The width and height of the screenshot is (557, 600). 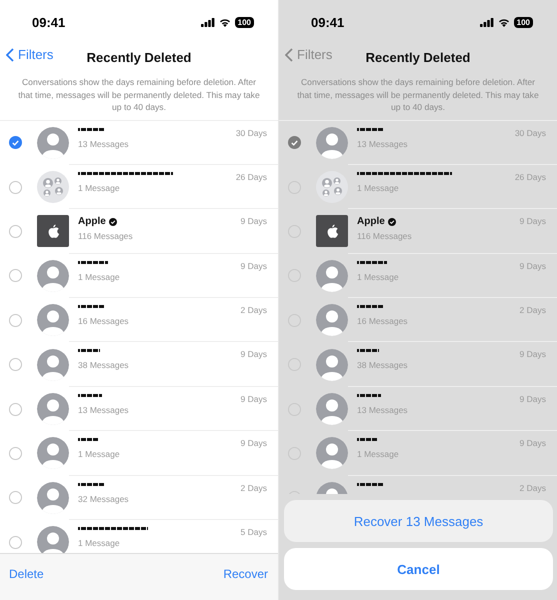 What do you see at coordinates (253, 533) in the screenshot?
I see `days-remaining: 5 Days` at bounding box center [253, 533].